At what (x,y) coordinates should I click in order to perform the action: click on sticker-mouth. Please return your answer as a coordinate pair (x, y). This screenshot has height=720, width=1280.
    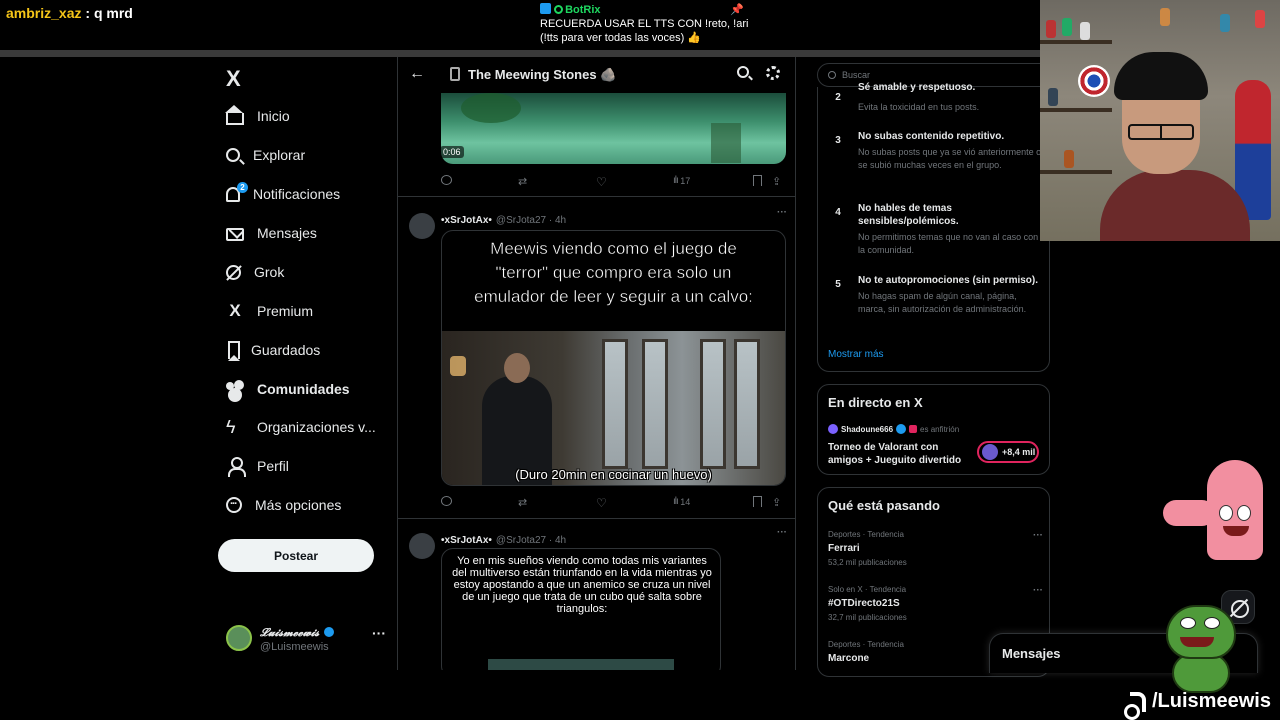
    Looking at the image, I should click on (1197, 642).